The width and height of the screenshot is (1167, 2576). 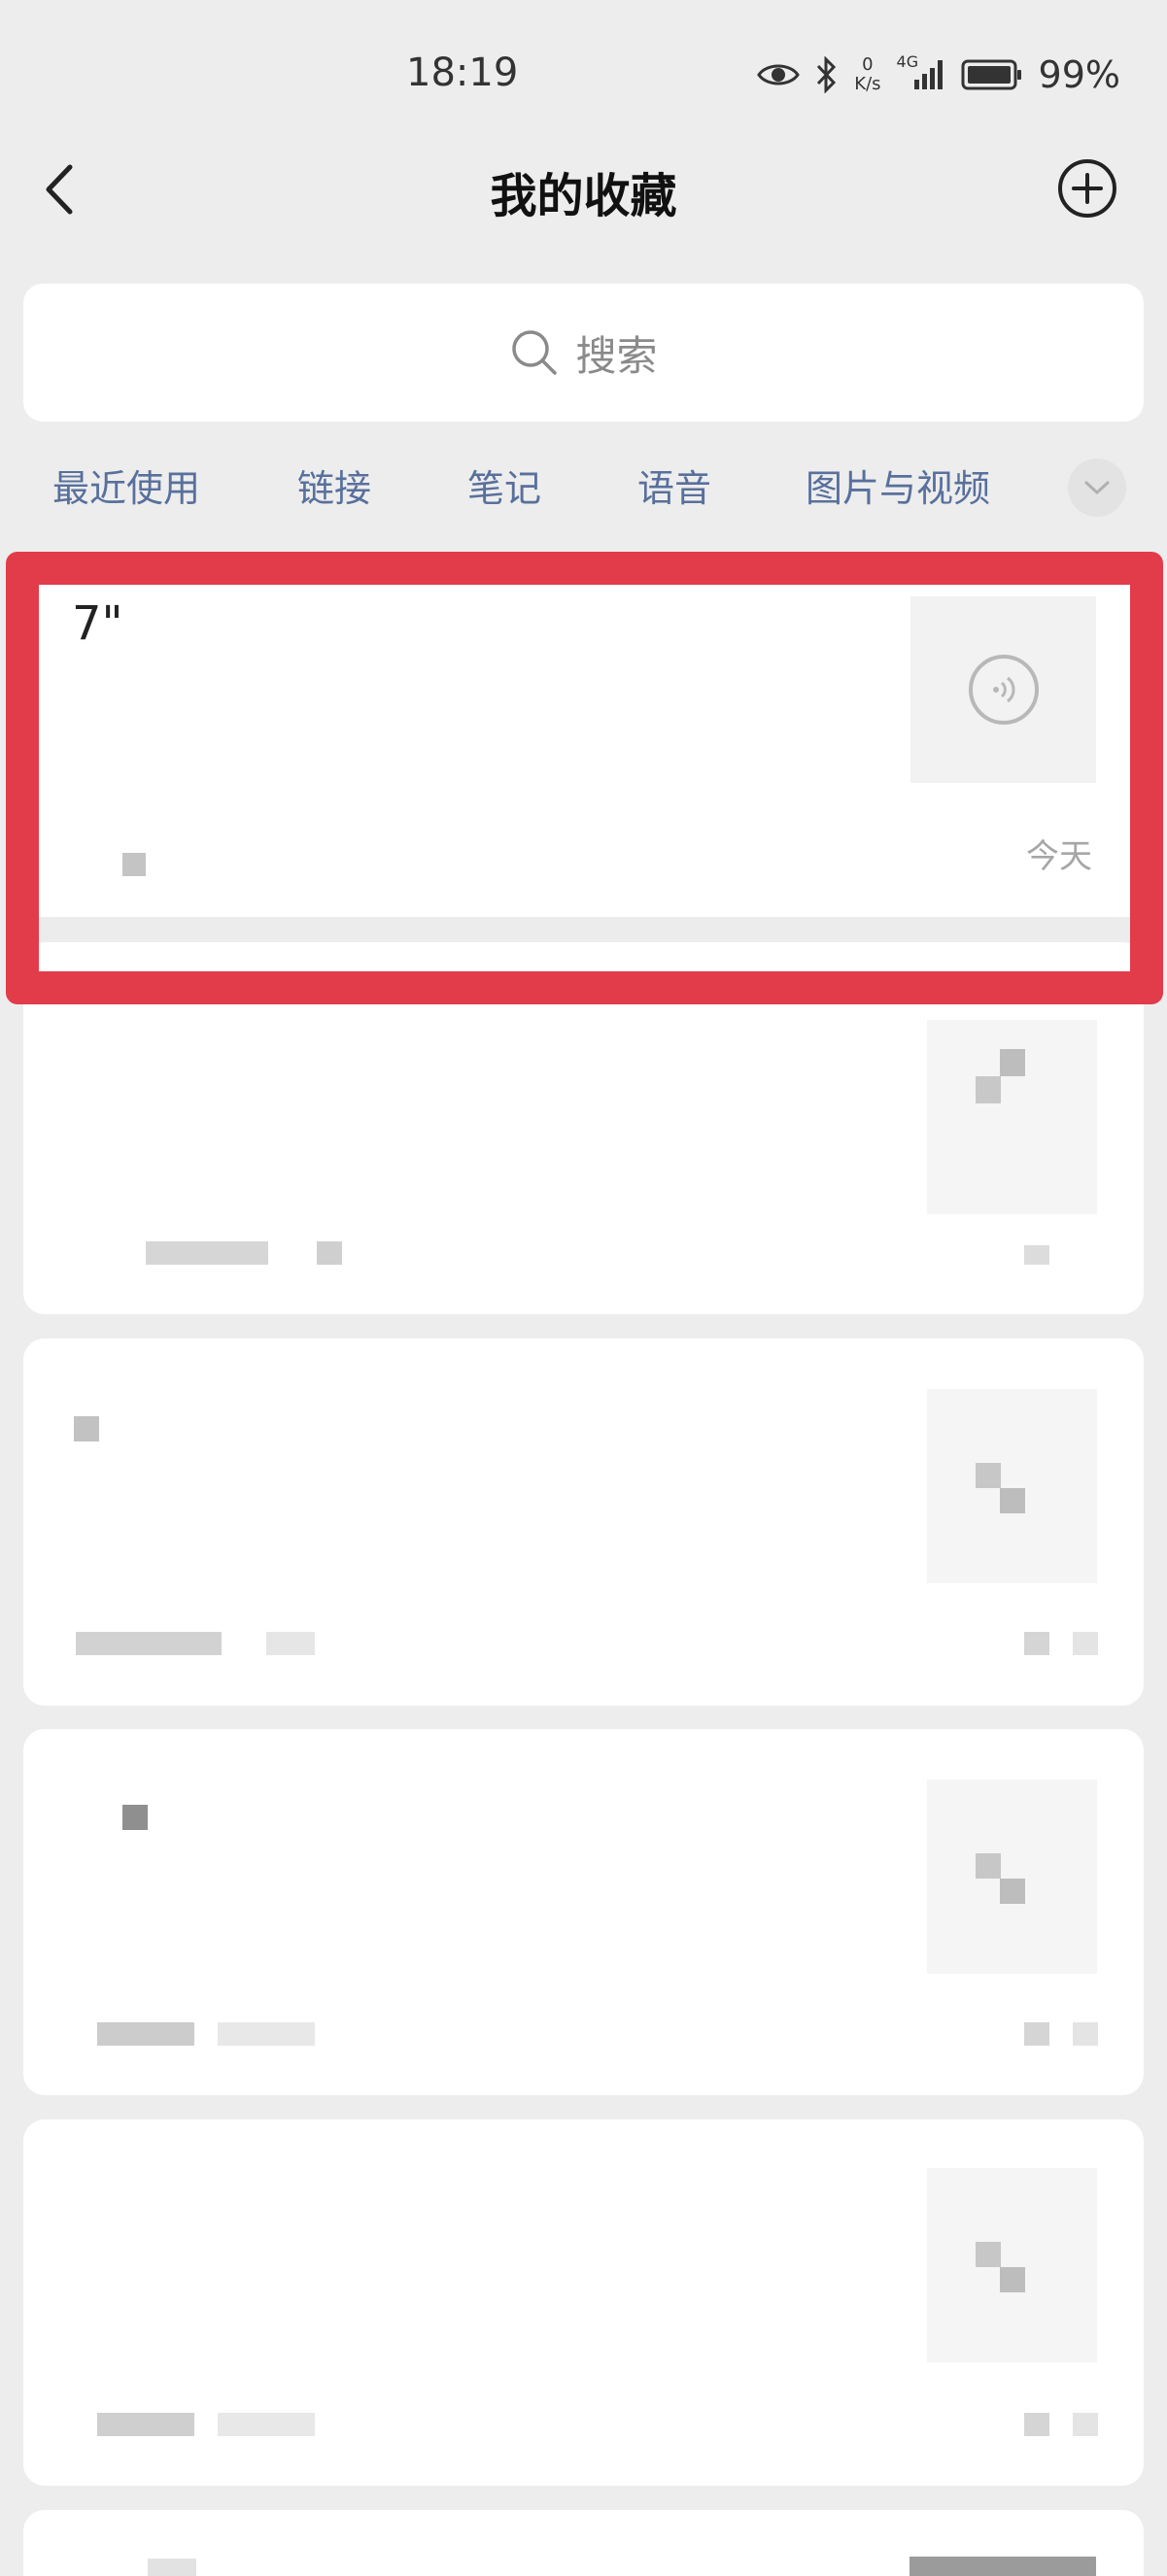 I want to click on item-title: 7", so click(x=98, y=623).